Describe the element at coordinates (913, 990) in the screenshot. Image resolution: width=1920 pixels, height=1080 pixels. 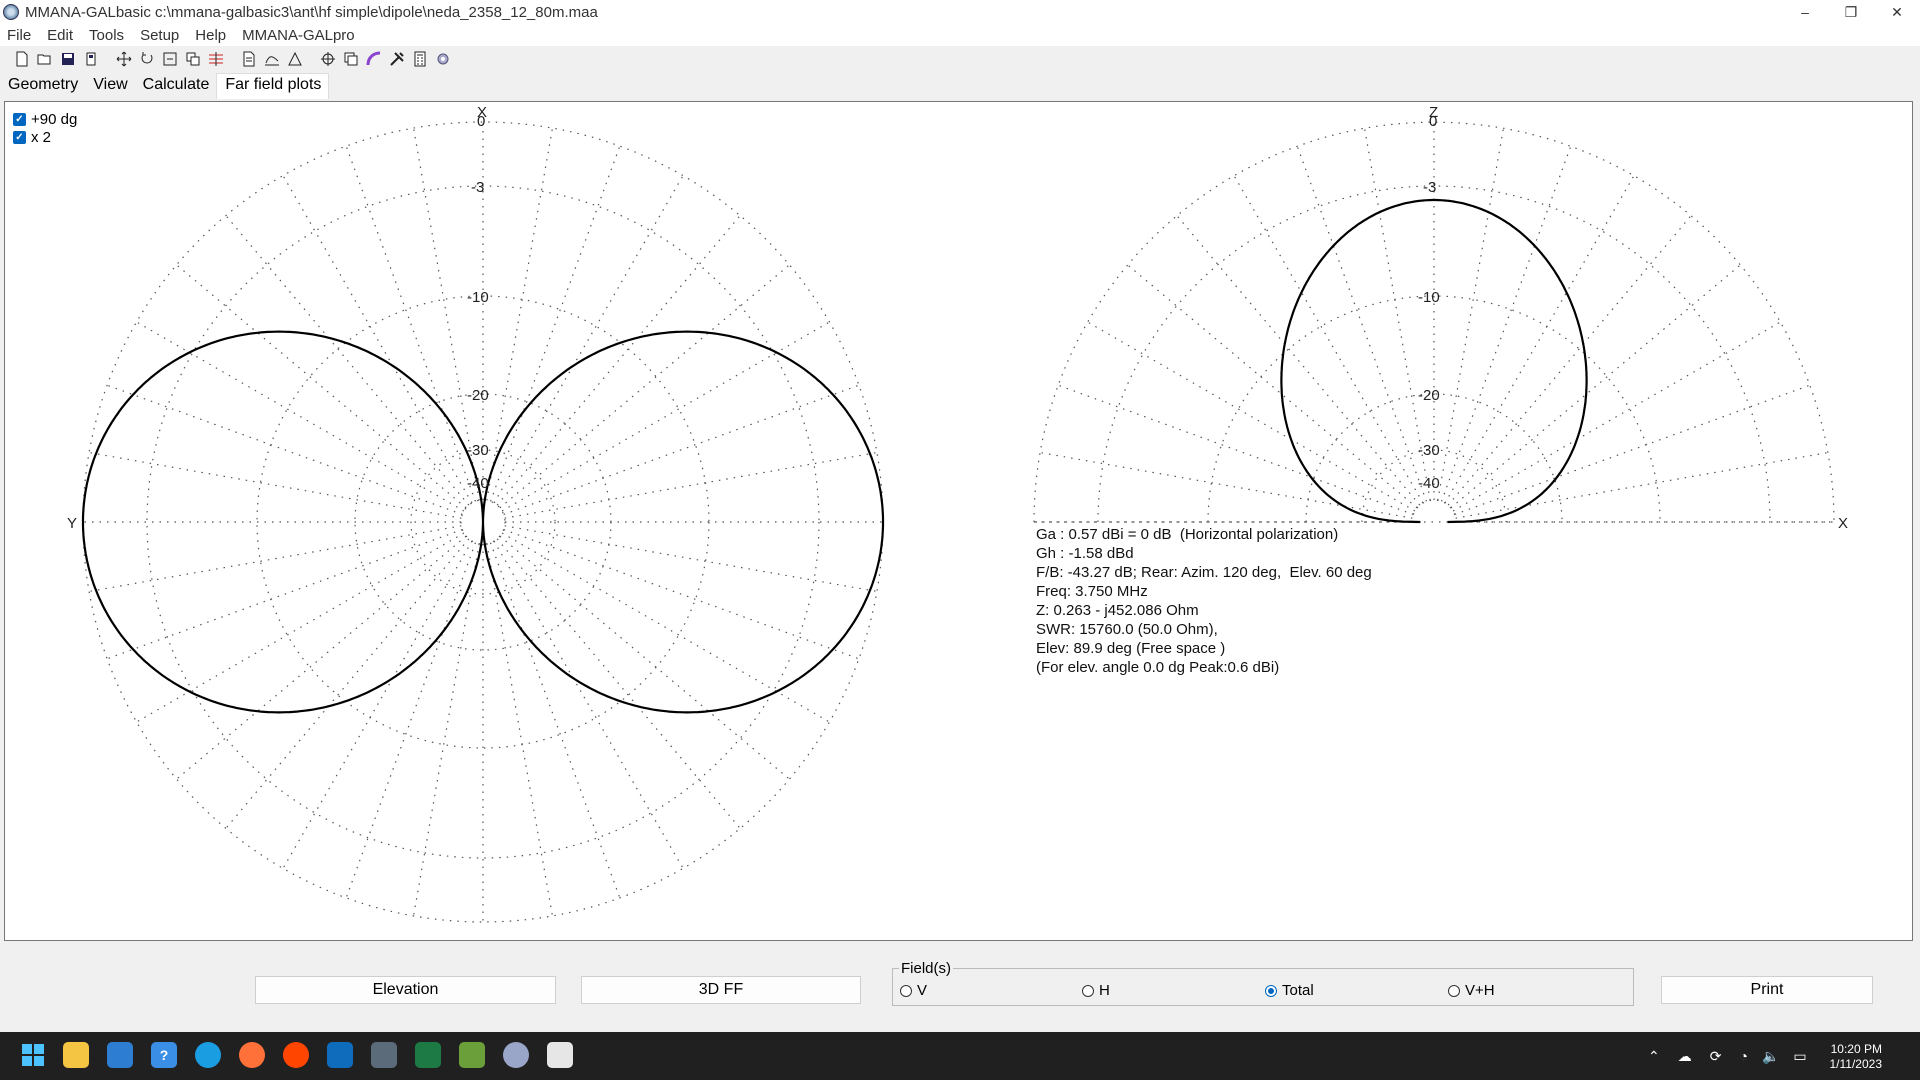
I see `field-radio-v: V` at that location.